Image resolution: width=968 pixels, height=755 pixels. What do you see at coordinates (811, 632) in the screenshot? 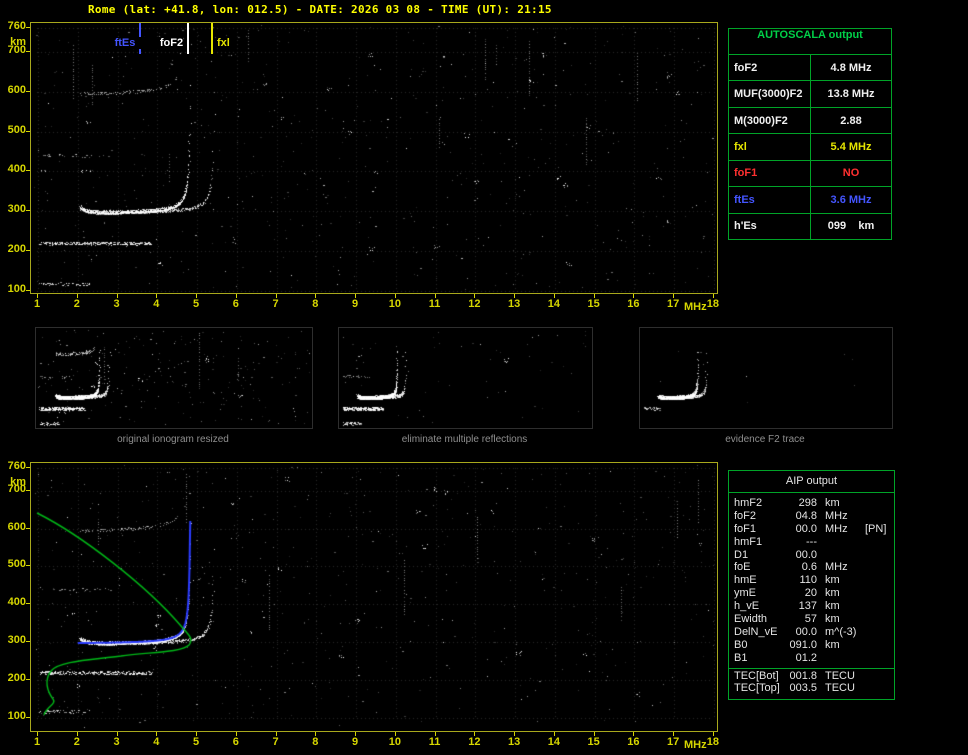
I see `aip-row: DelN_vE 00.0 m^(-3)` at bounding box center [811, 632].